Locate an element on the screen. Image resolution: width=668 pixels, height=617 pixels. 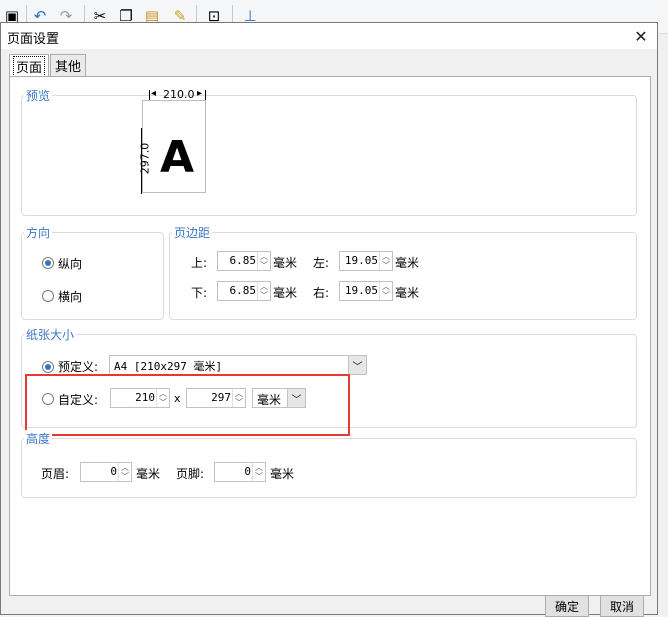
tab-other: 其他 is located at coordinates (68, 65).